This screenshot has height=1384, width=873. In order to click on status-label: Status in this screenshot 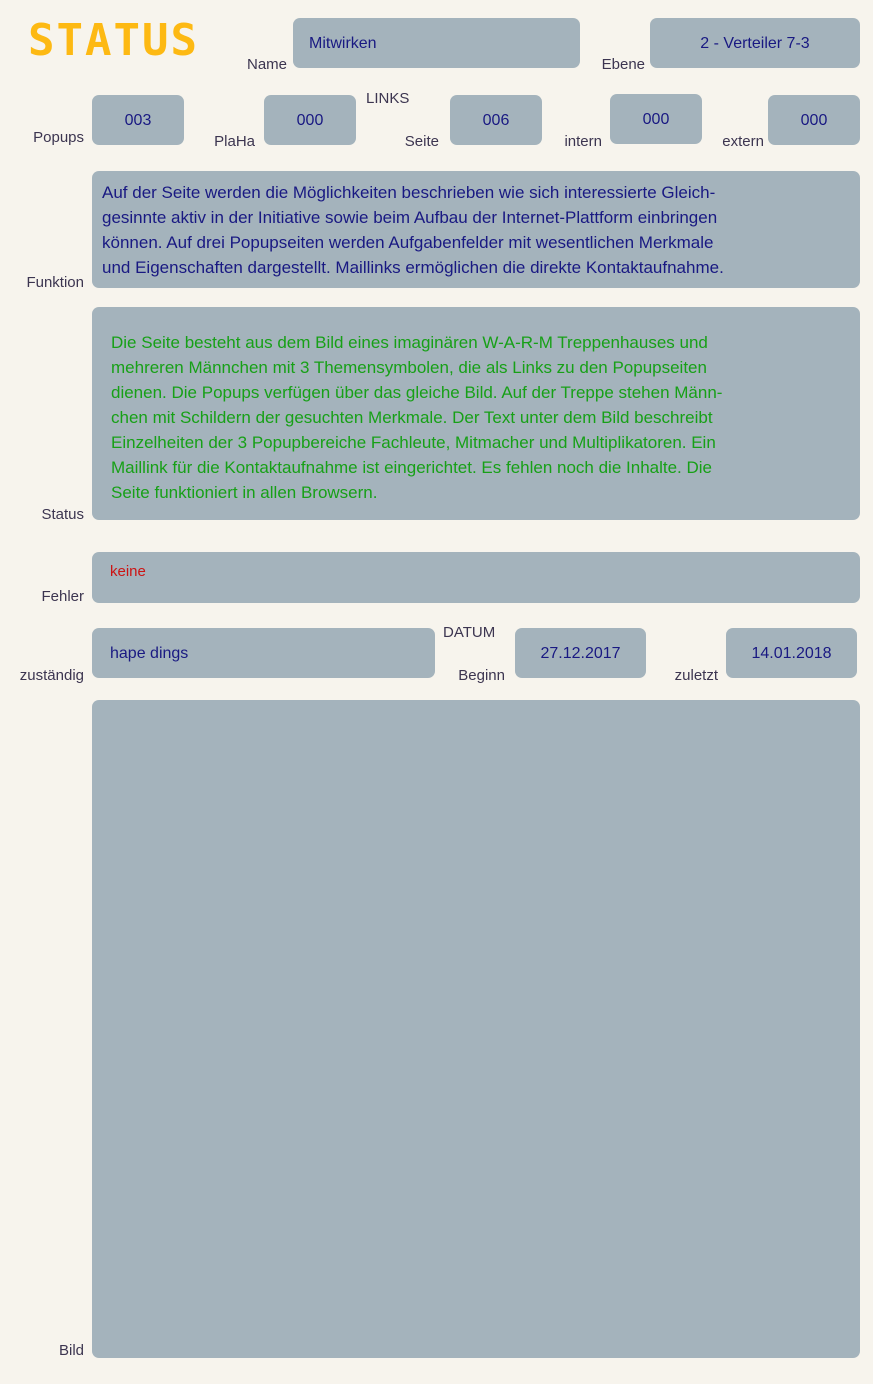, I will do `click(62, 514)`.